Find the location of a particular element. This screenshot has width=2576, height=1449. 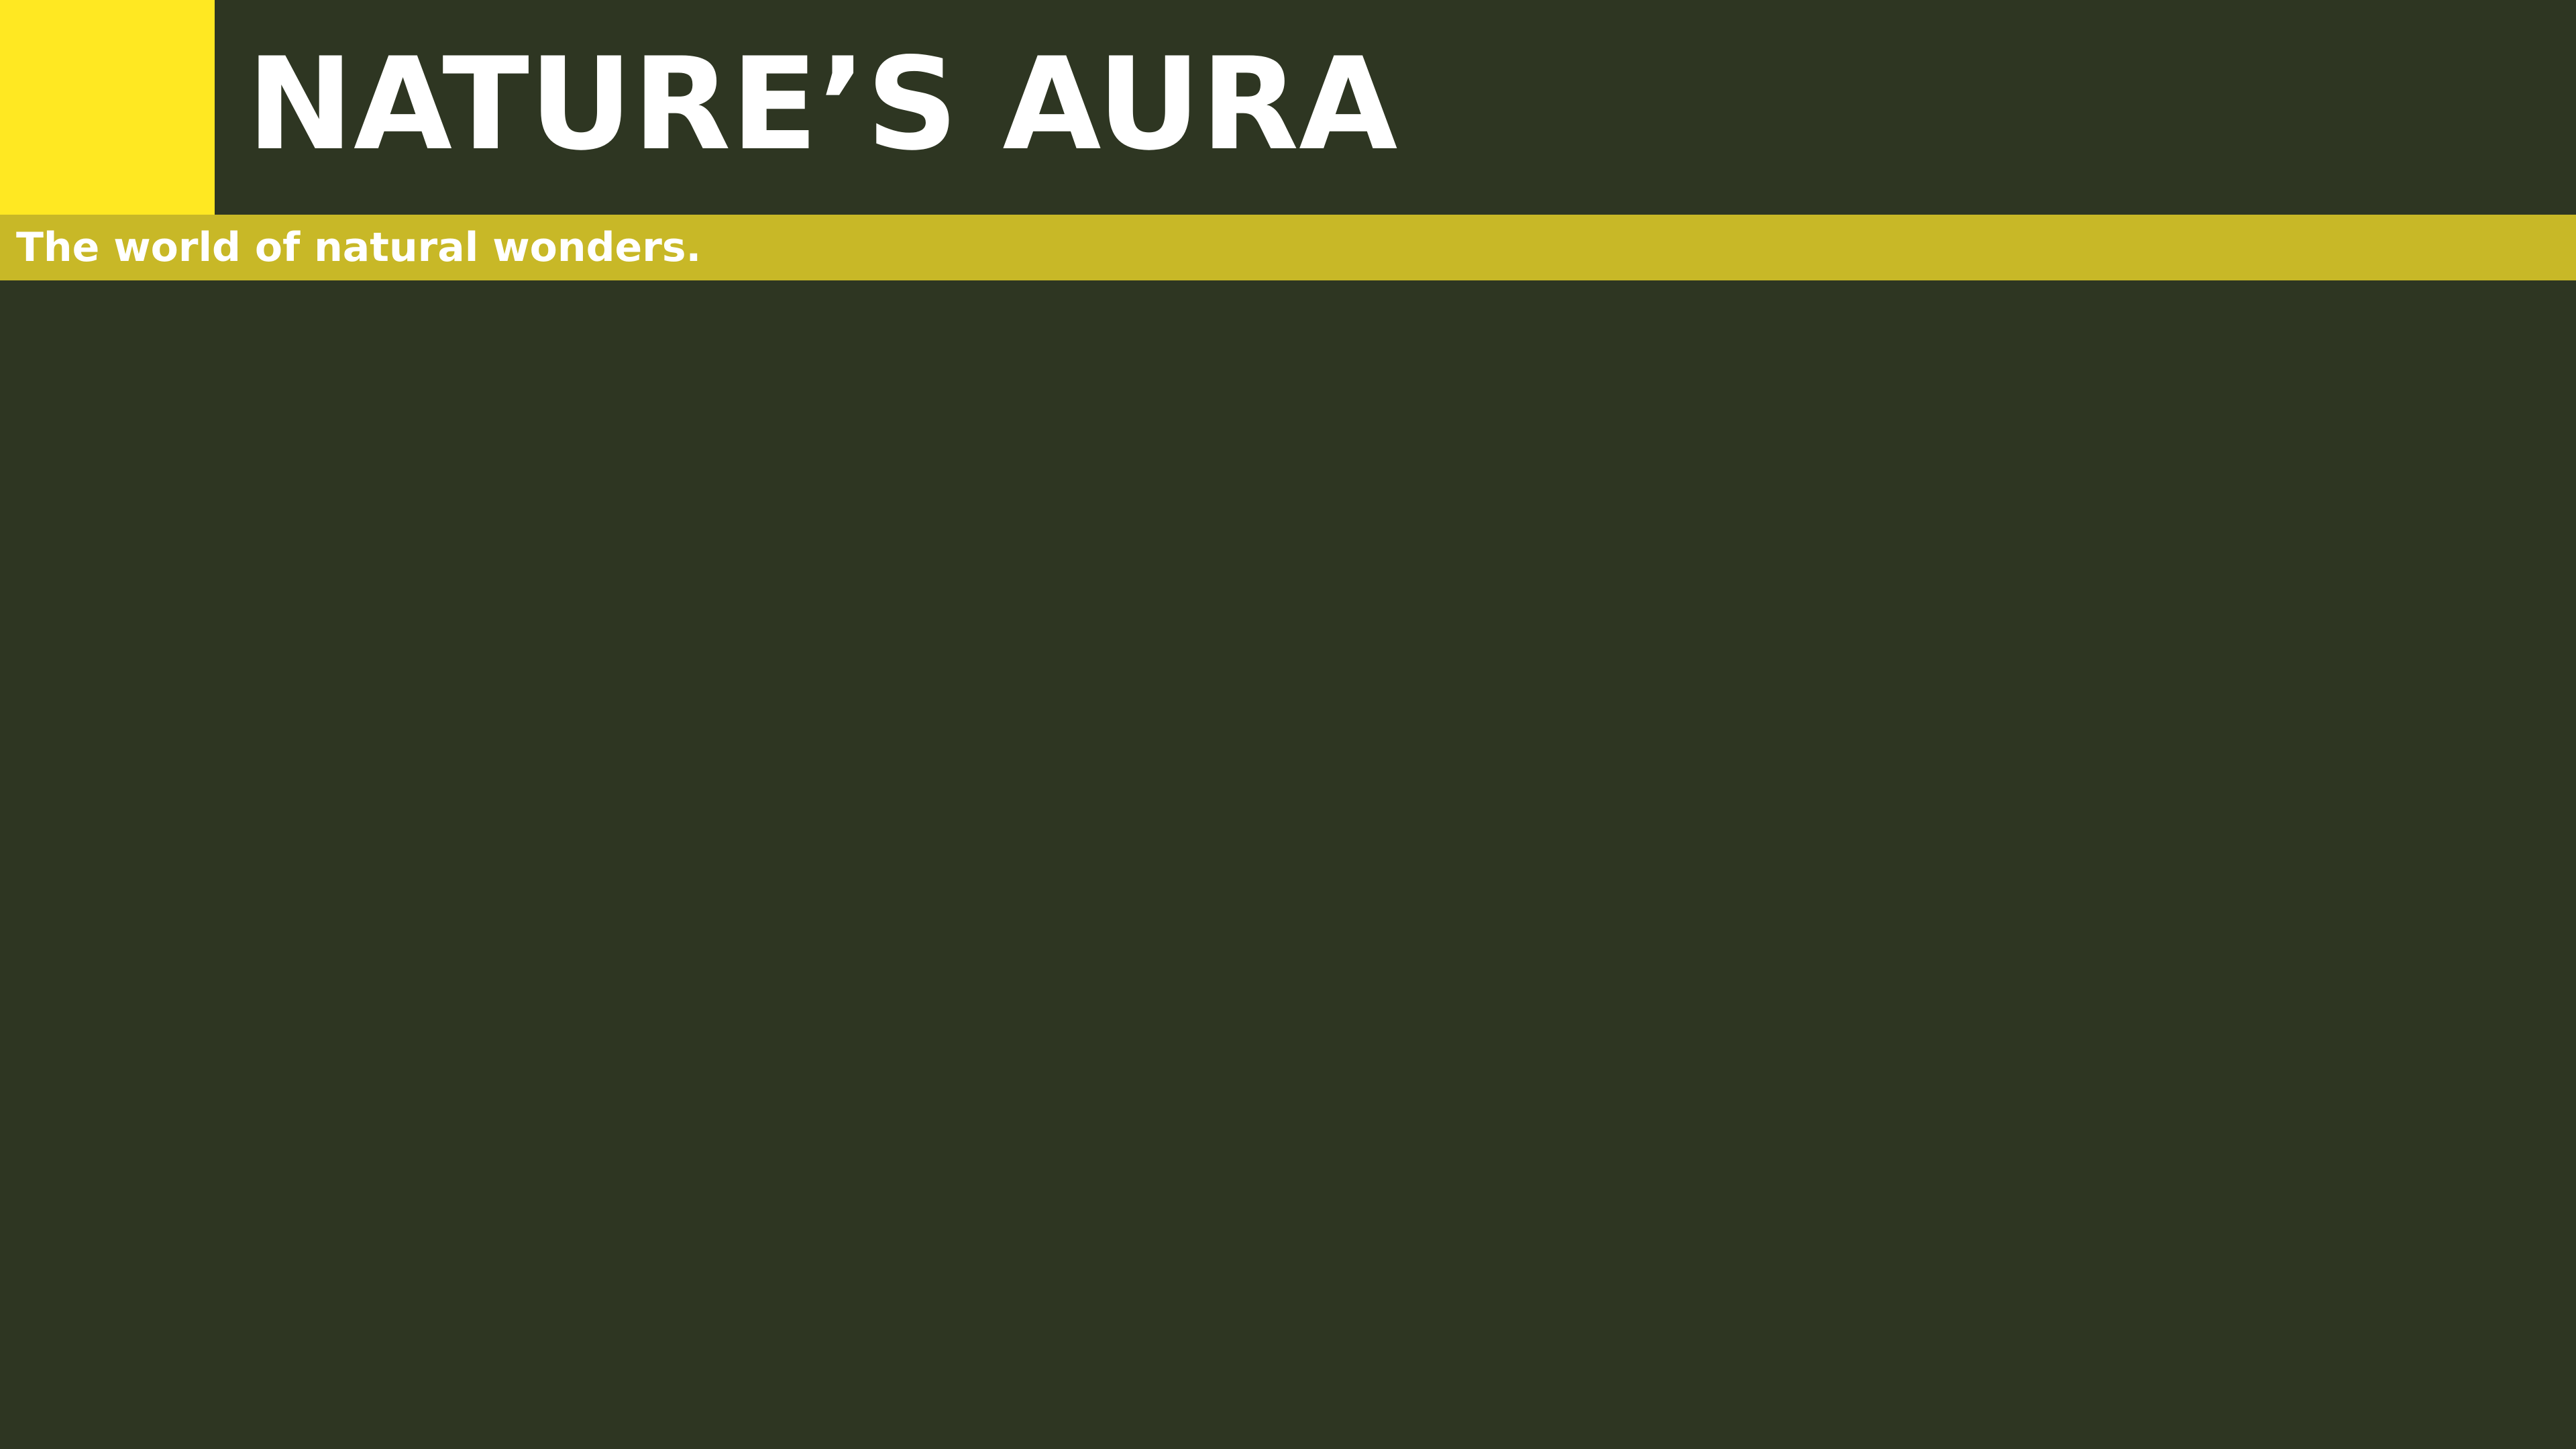

header-bar: NATURE’S AURA is located at coordinates (1288, 107).